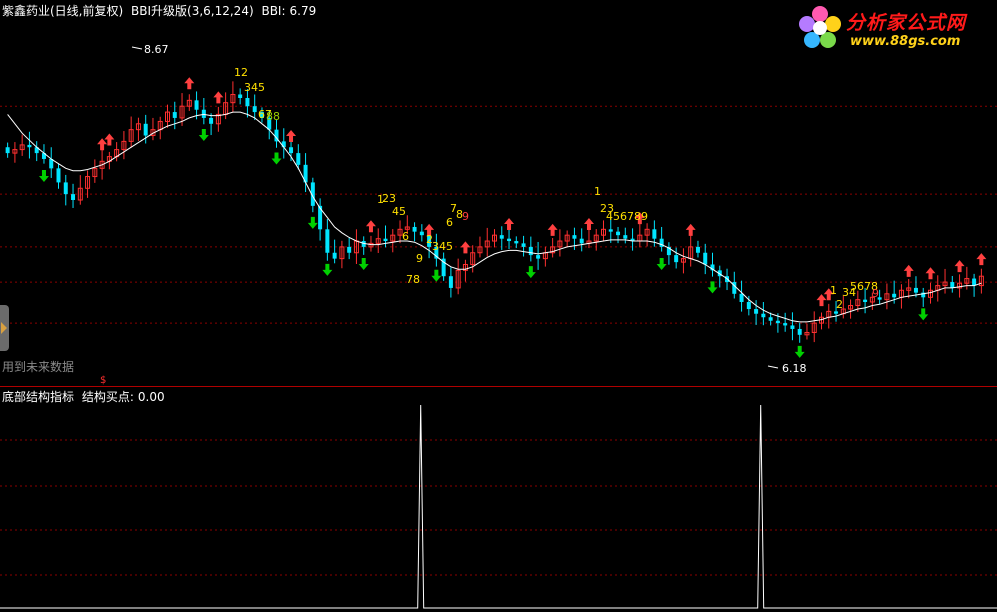 This screenshot has width=997, height=612. I want to click on count-label: 456789, so click(627, 216).